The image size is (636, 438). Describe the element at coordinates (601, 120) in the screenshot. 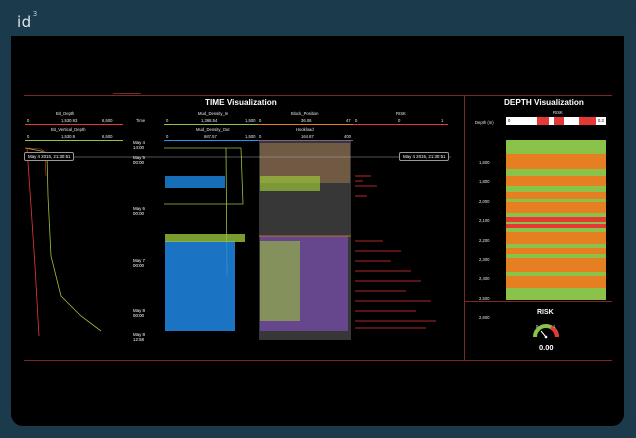

I see `depth-risk-max: 0.3` at that location.